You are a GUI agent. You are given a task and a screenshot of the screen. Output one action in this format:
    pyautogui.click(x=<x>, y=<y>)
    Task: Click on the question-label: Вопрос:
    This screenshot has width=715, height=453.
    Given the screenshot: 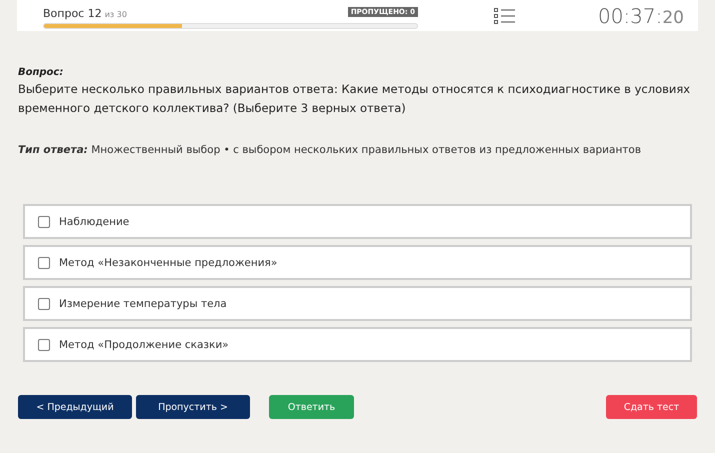 What is the action you would take?
    pyautogui.click(x=41, y=72)
    